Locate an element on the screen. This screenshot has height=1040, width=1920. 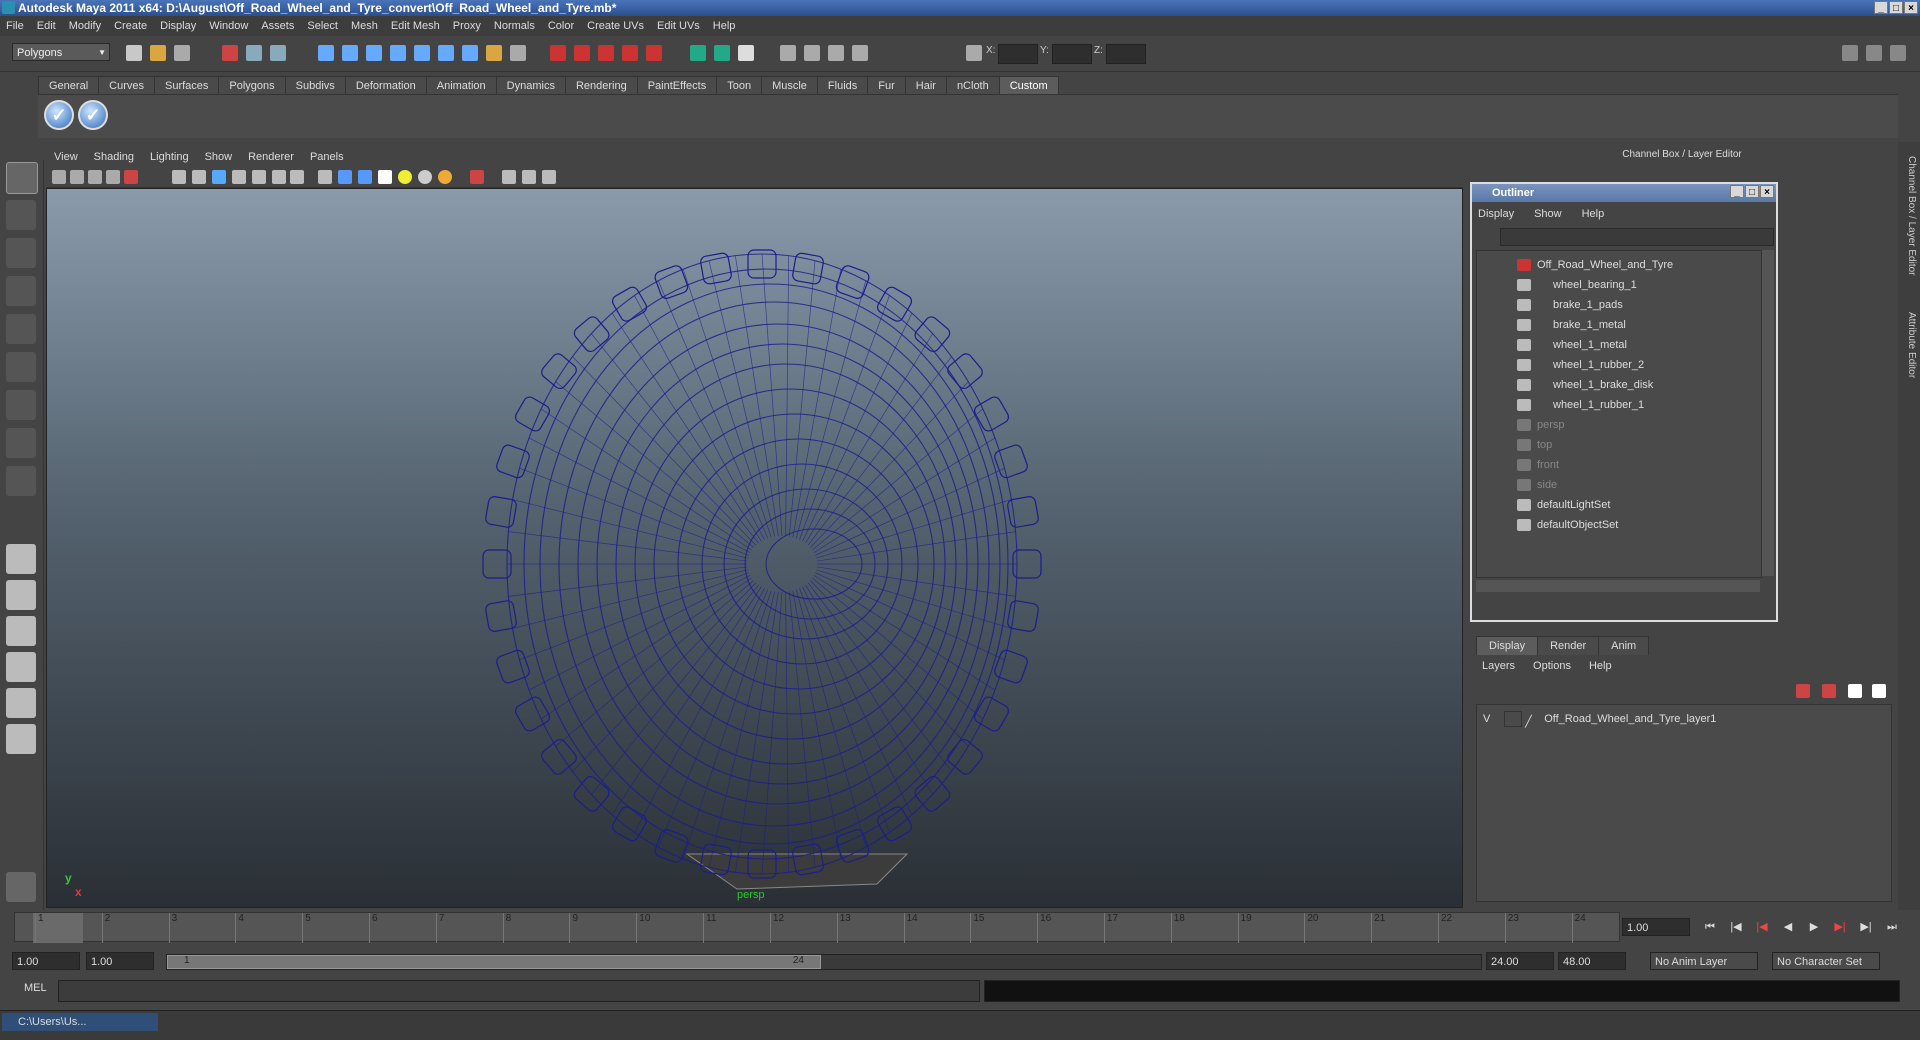
snap-live-icon is located at coordinates (446, 53).